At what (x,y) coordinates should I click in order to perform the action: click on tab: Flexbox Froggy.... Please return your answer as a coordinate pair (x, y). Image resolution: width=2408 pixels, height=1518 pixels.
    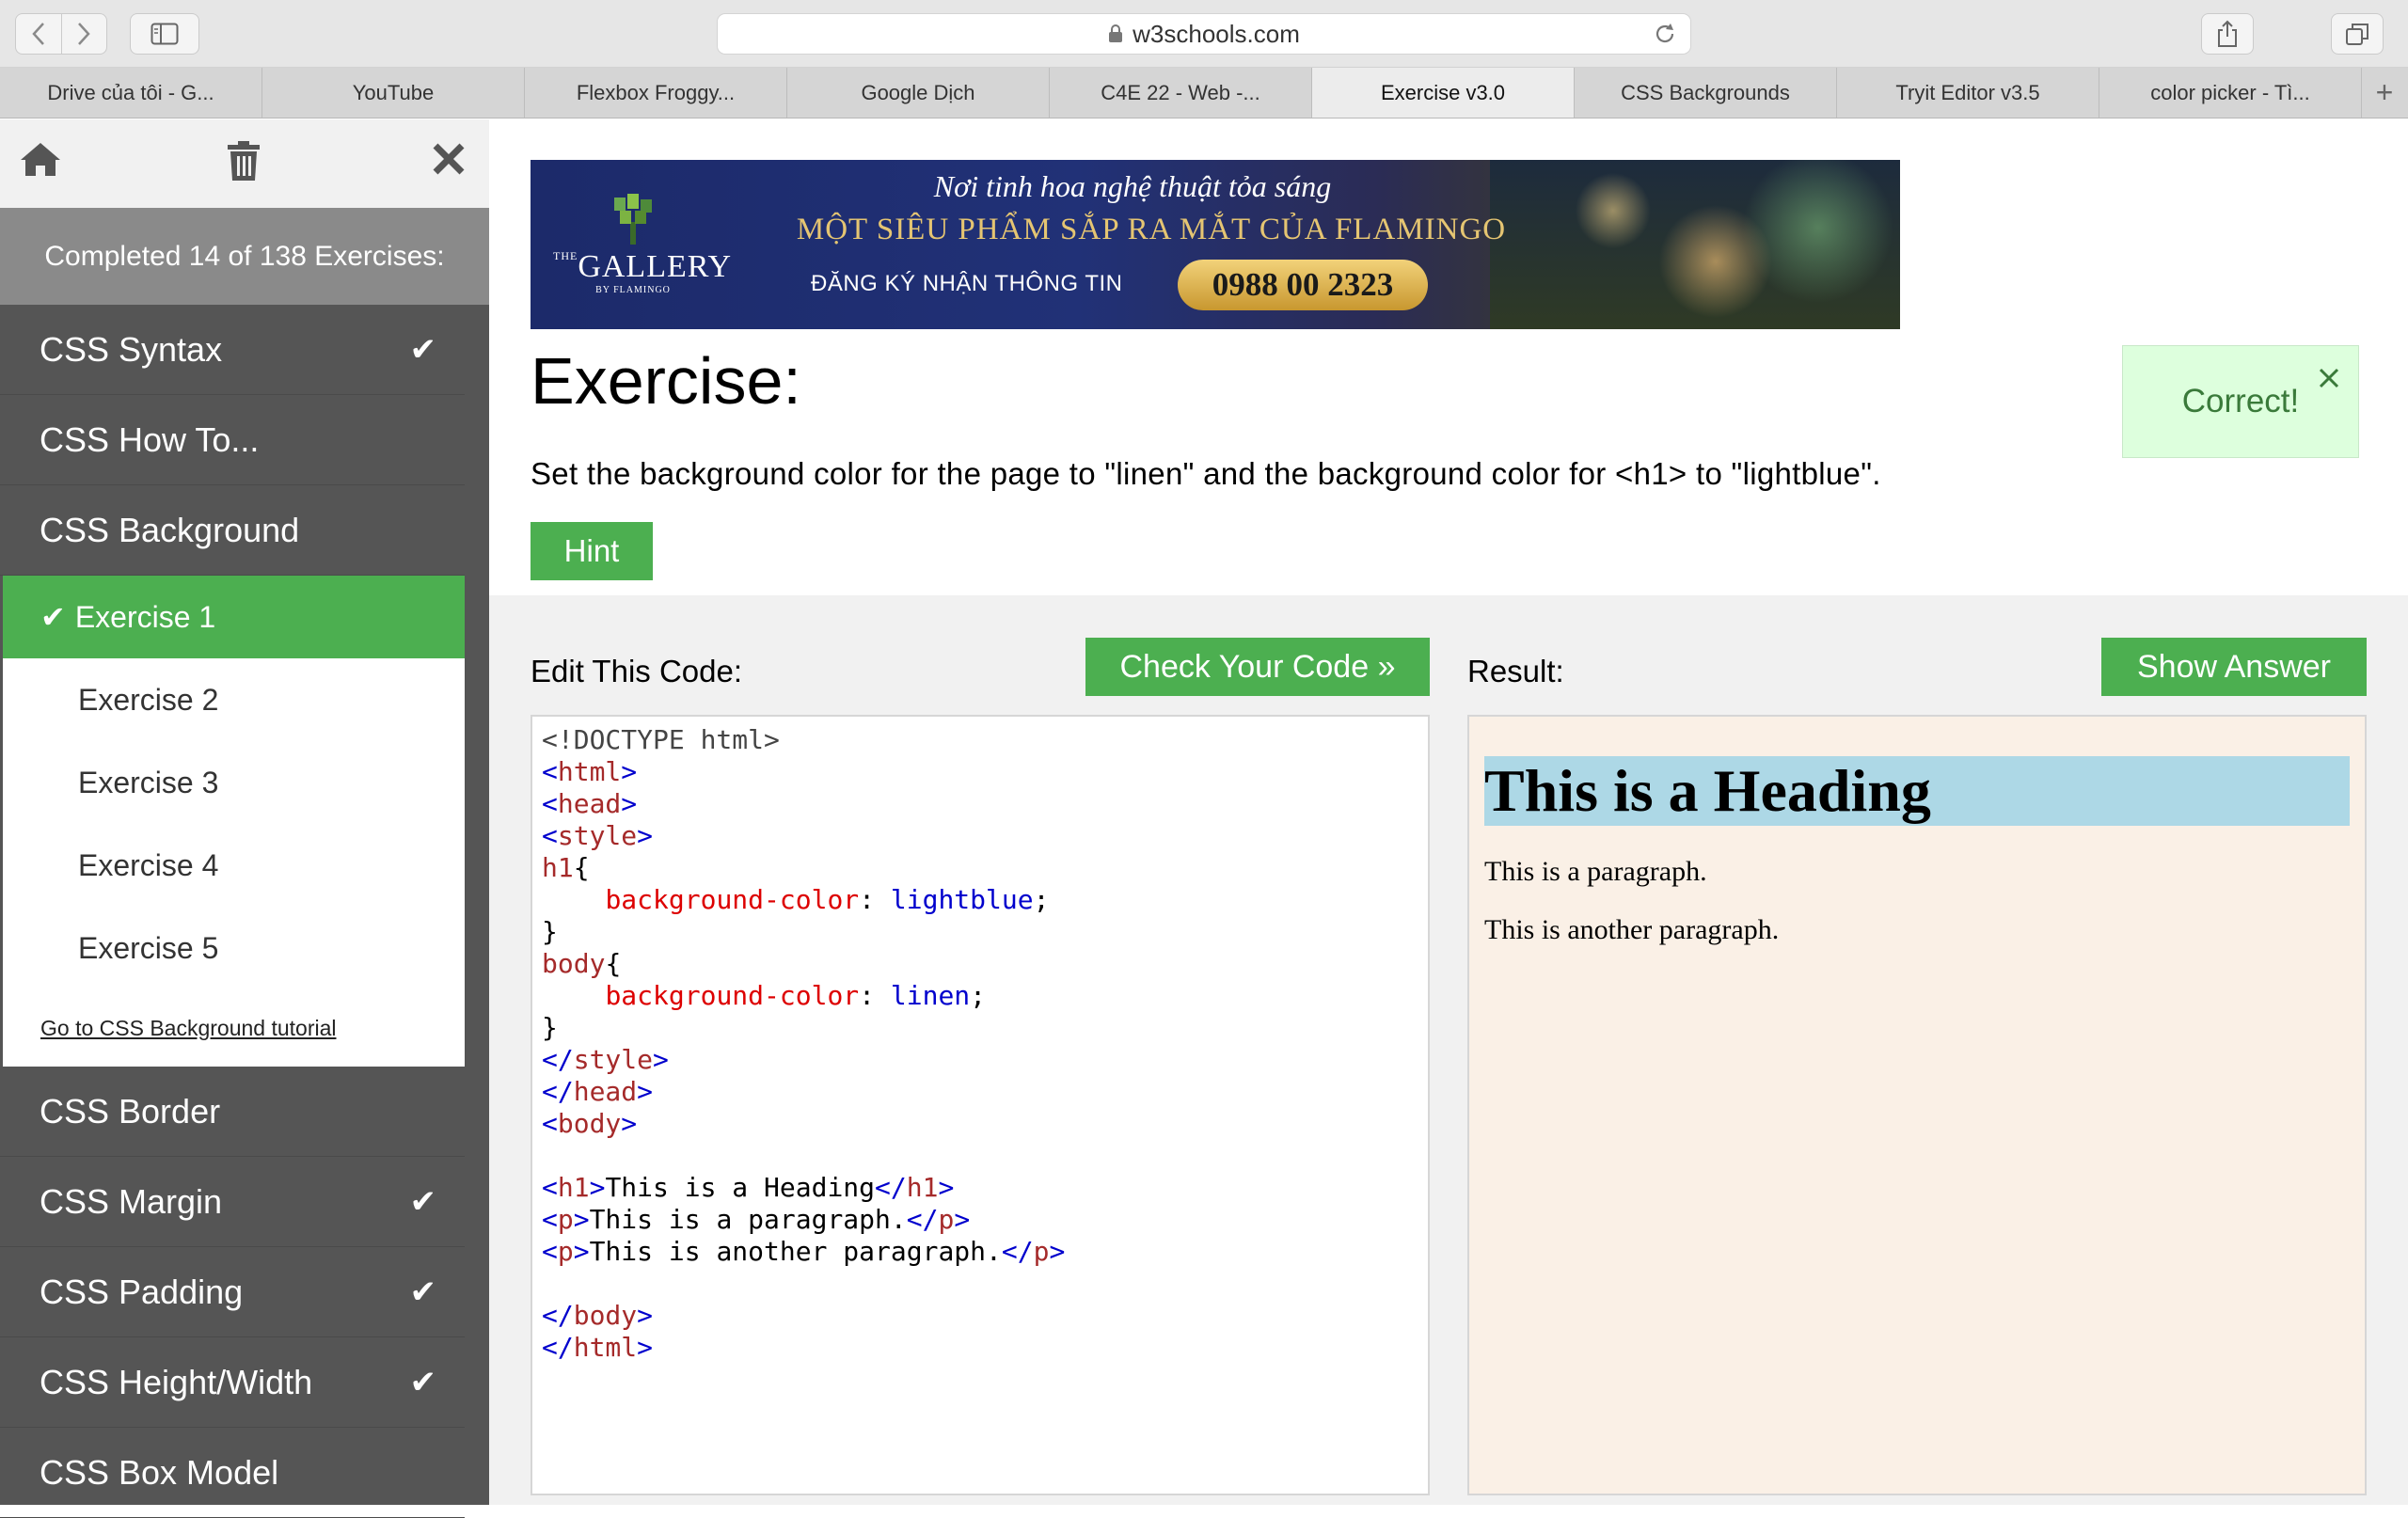
    Looking at the image, I should click on (656, 93).